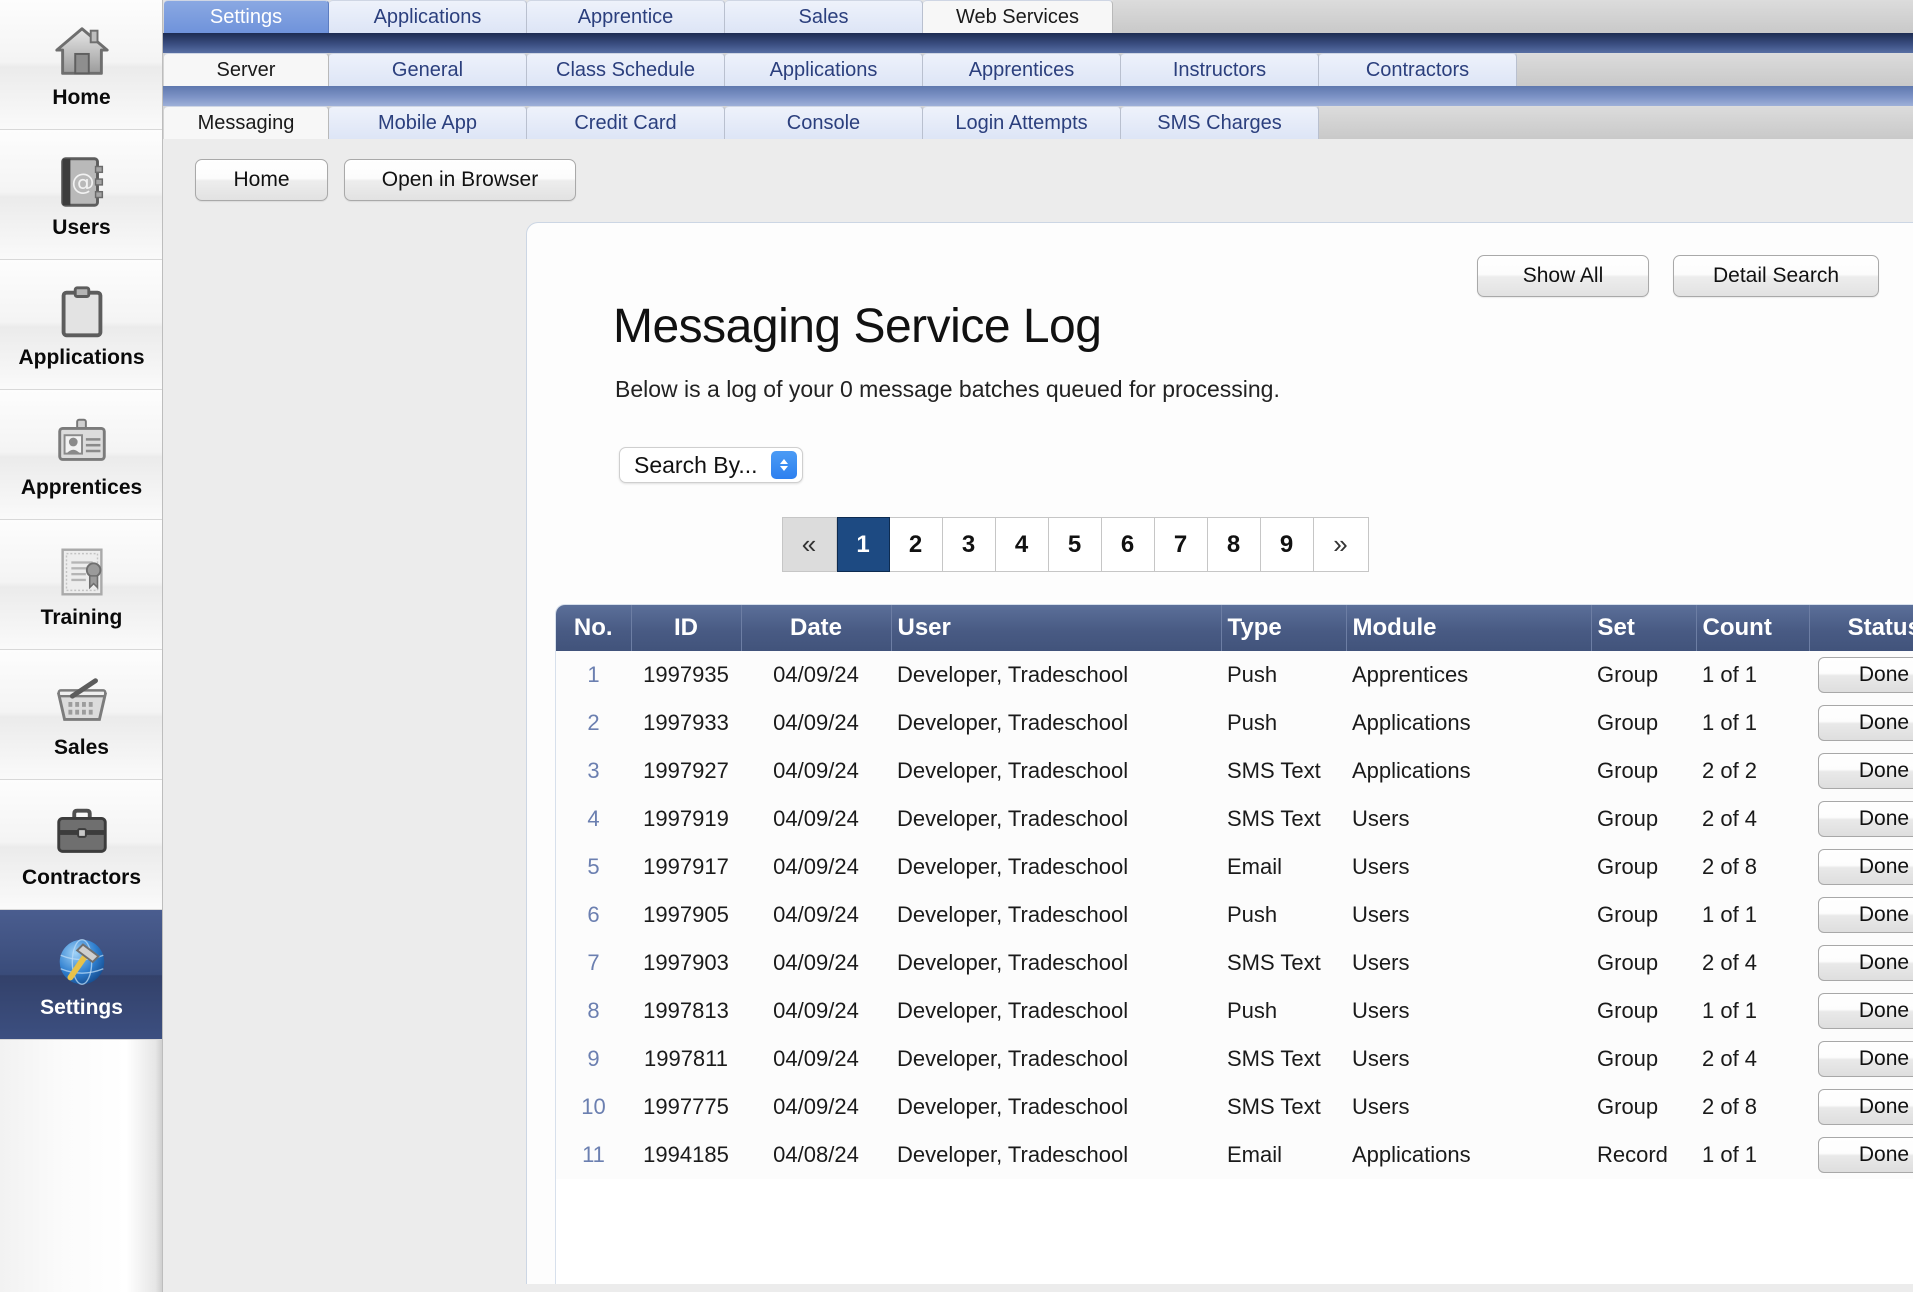 The height and width of the screenshot is (1292, 1913). I want to click on house-icon, so click(82, 52).